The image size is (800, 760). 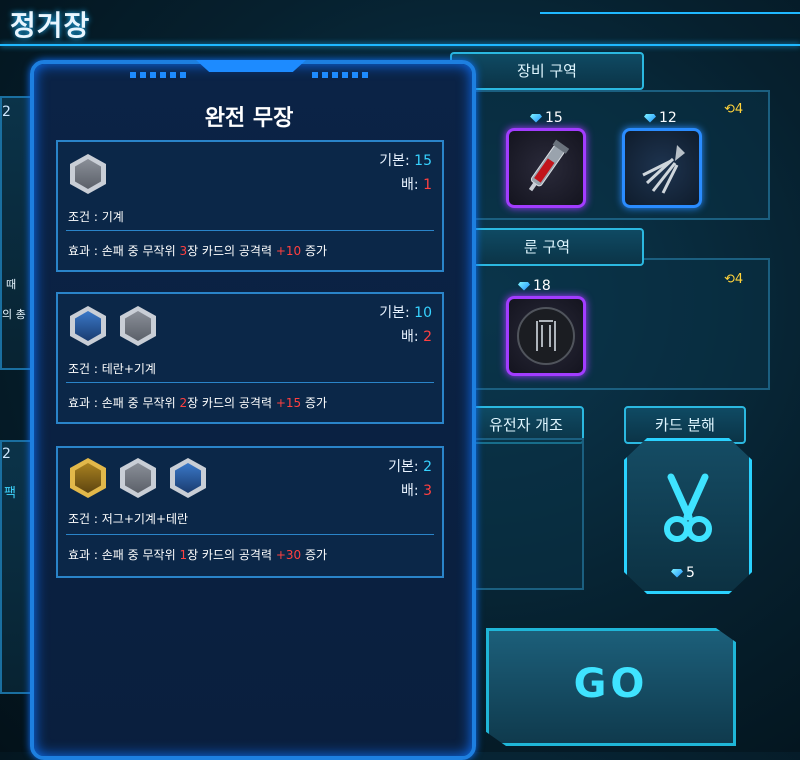 I want to click on header-accent, so click(x=670, y=7).